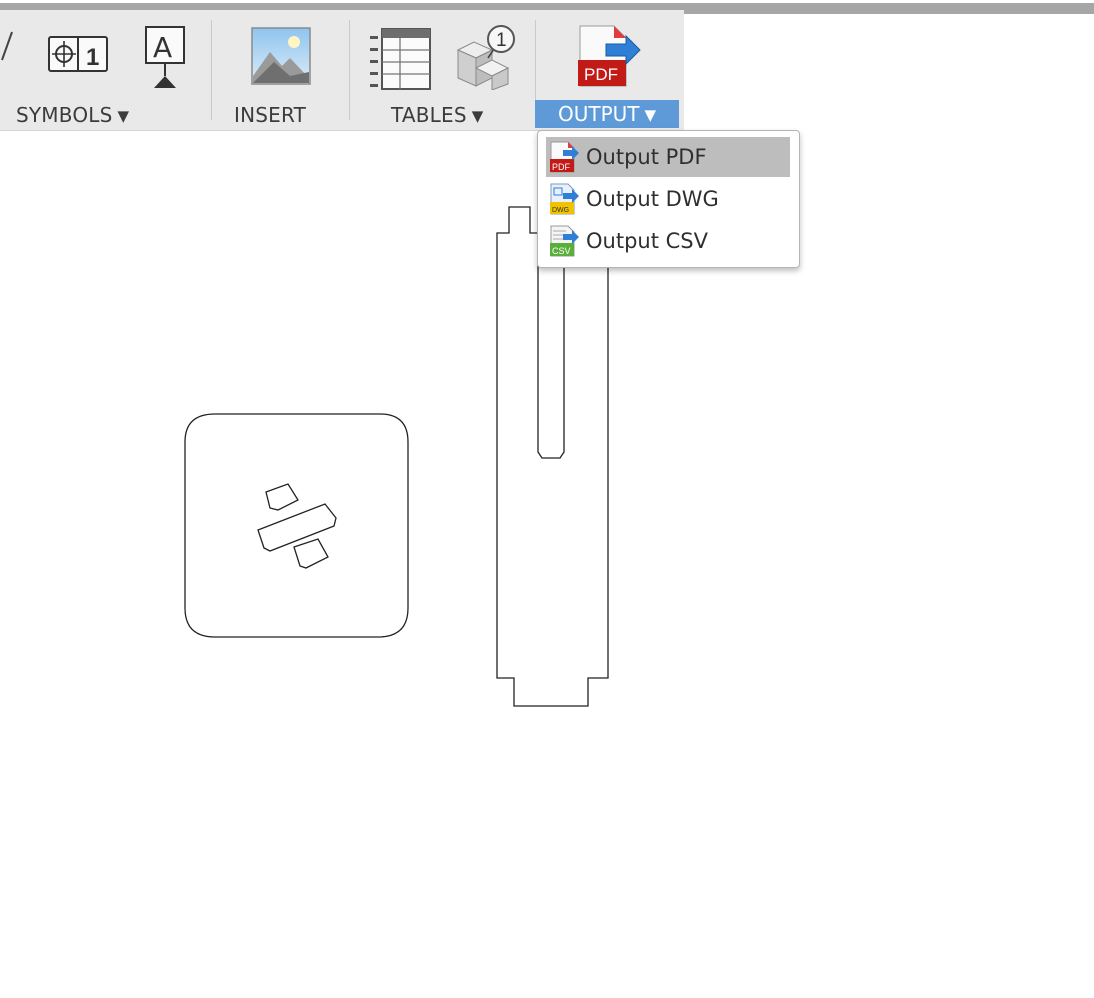 The image size is (1094, 998). I want to click on tall-part-outline, so click(552, 456).